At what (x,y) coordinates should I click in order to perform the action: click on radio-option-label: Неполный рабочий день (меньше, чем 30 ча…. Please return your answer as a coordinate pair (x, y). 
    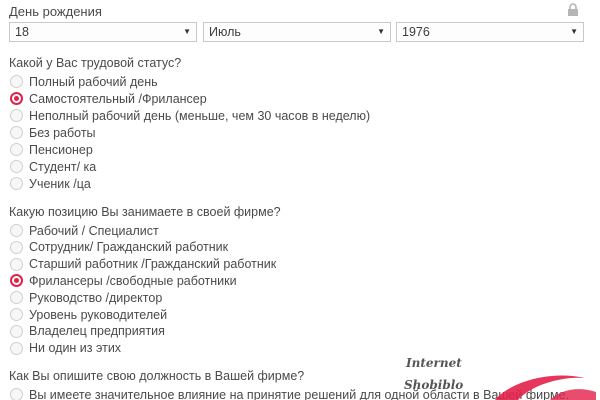
    Looking at the image, I should click on (200, 115).